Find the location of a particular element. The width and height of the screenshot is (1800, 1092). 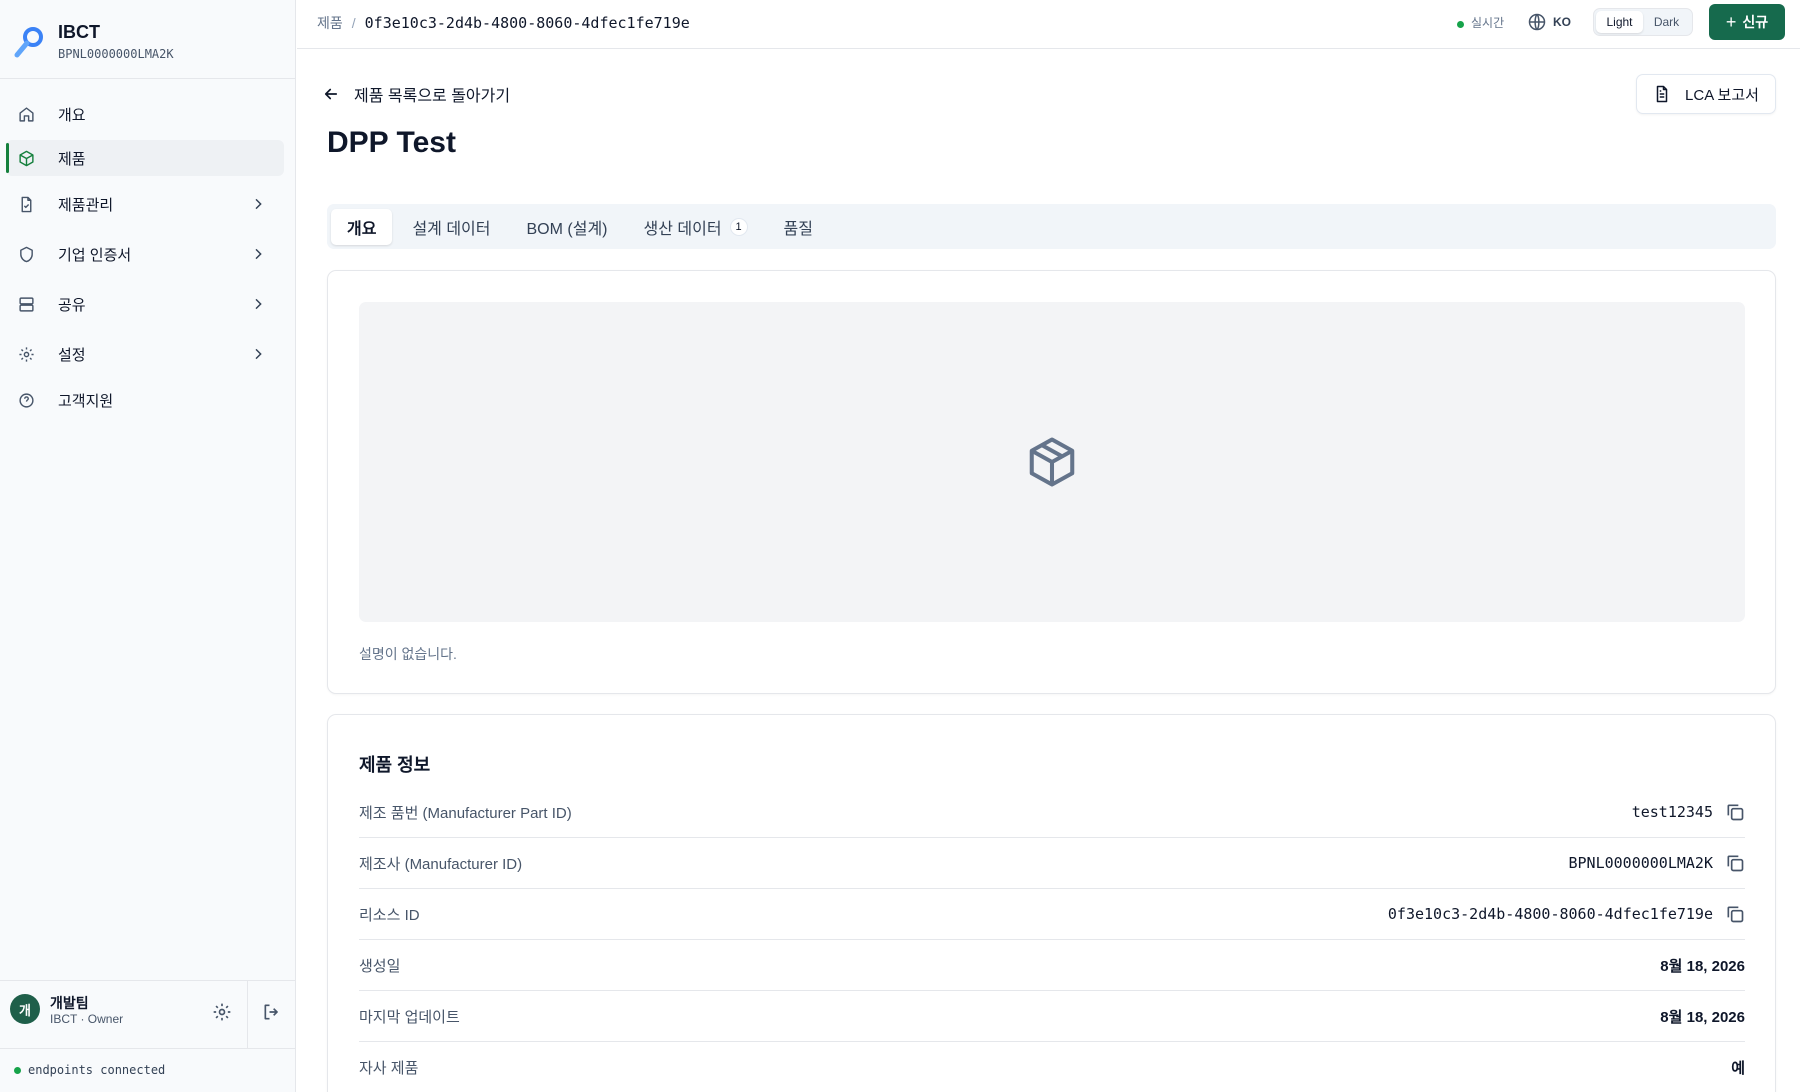

sidebar-item-label: 고객지원 is located at coordinates (86, 401).